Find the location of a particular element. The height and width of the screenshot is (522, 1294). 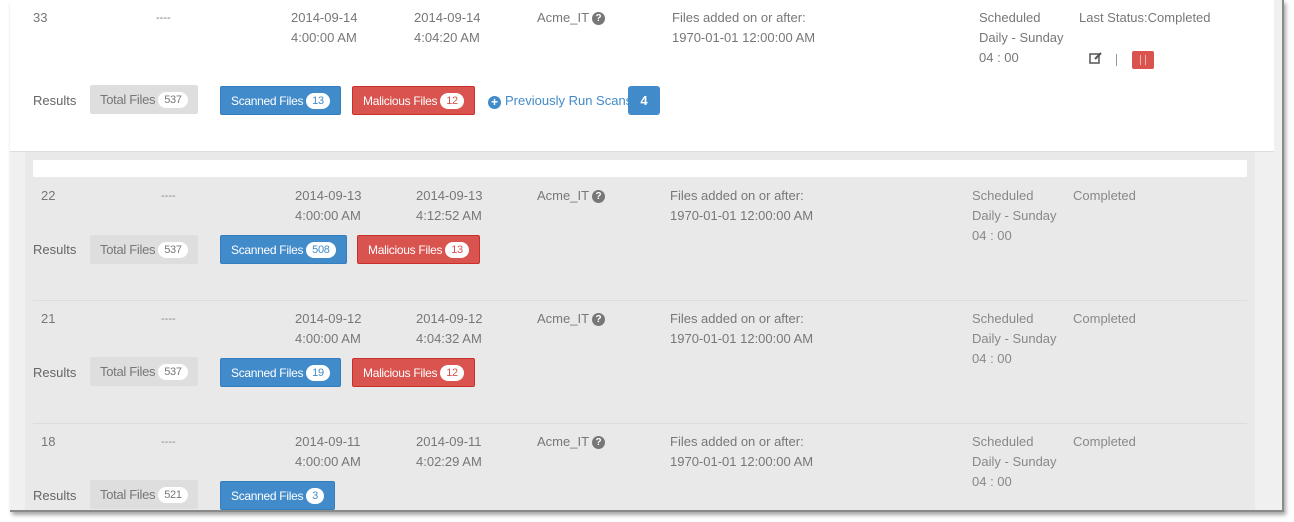

total-files-button: Total Files 521 is located at coordinates (144, 494).